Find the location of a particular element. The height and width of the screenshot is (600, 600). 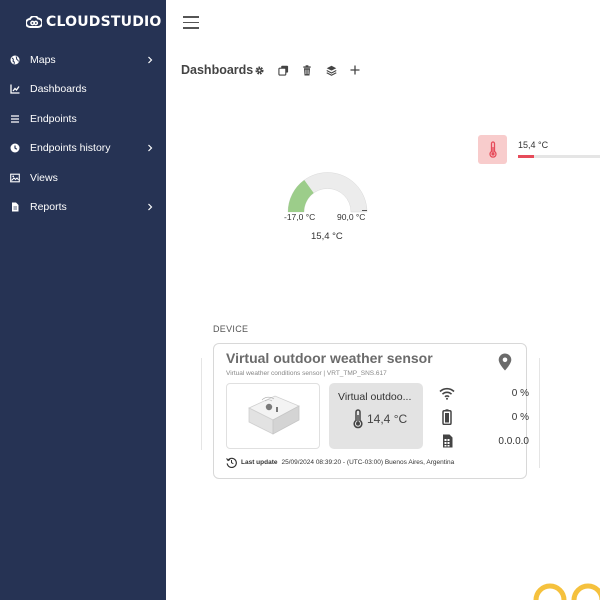

layers-icon is located at coordinates (331, 70).